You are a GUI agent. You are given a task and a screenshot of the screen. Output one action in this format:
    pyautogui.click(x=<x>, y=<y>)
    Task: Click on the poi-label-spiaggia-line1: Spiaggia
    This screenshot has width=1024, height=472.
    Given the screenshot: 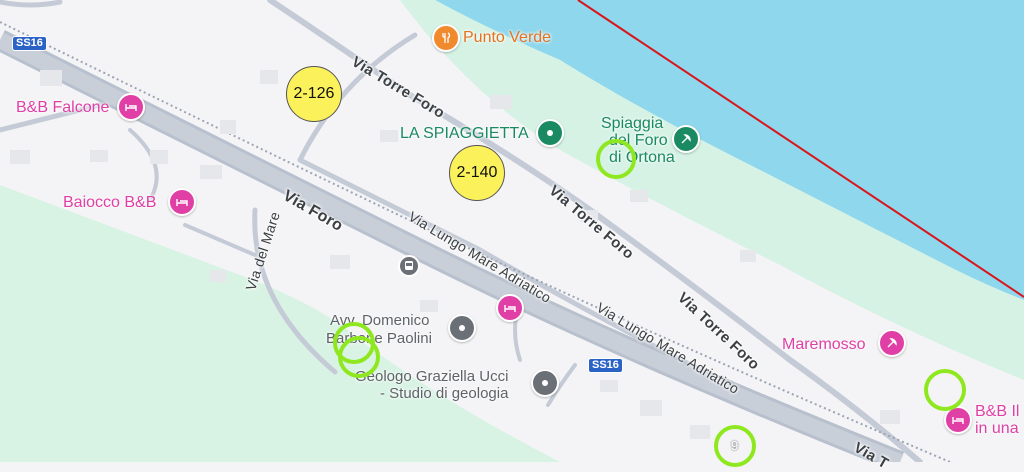 What is the action you would take?
    pyautogui.click(x=632, y=124)
    